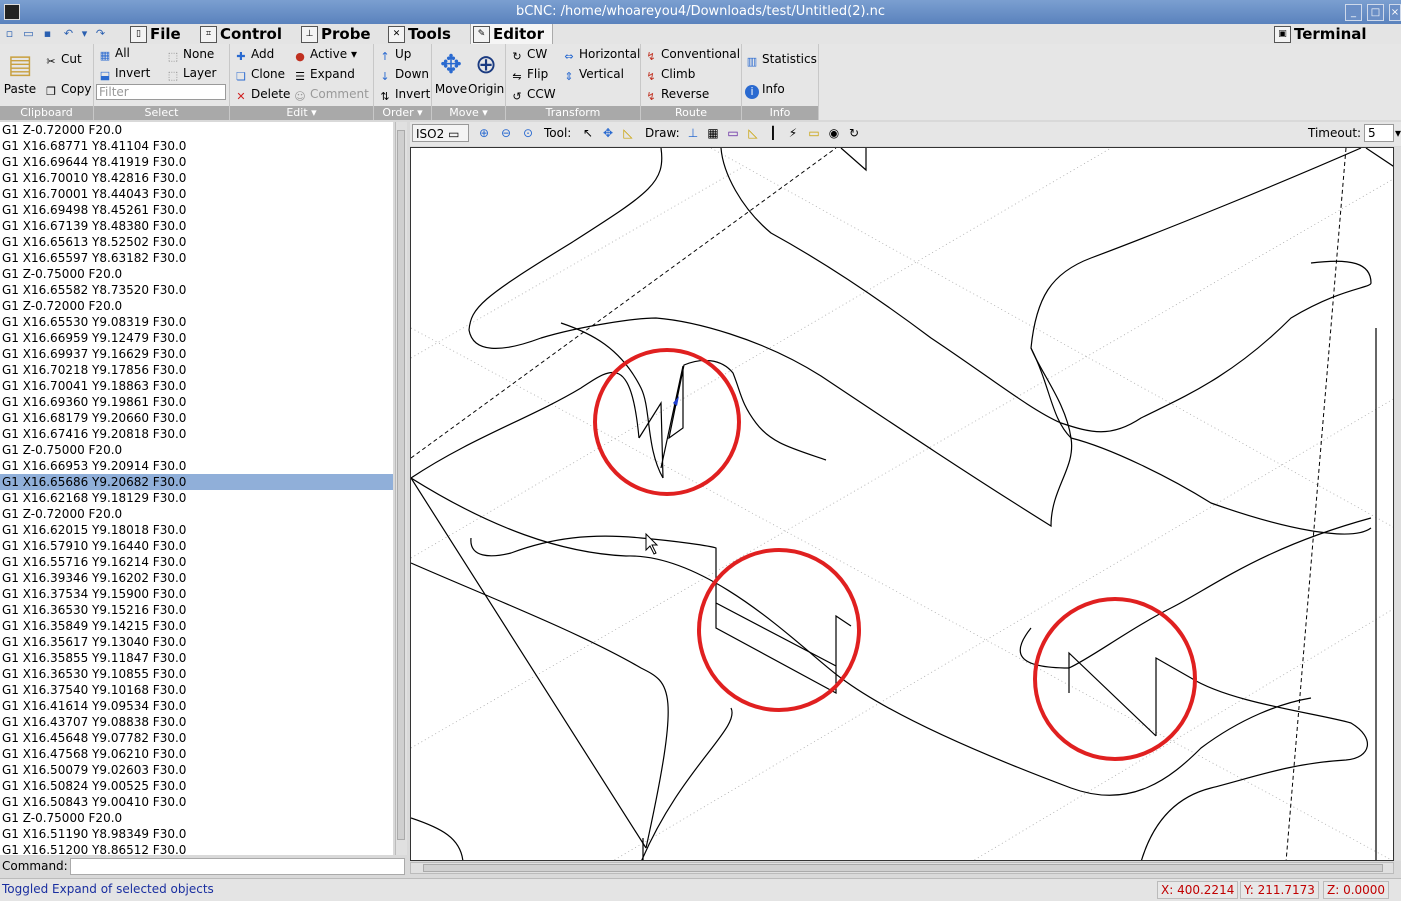 Image resolution: width=1401 pixels, height=901 pixels. I want to click on timeout-spinbox: 5, so click(1379, 133).